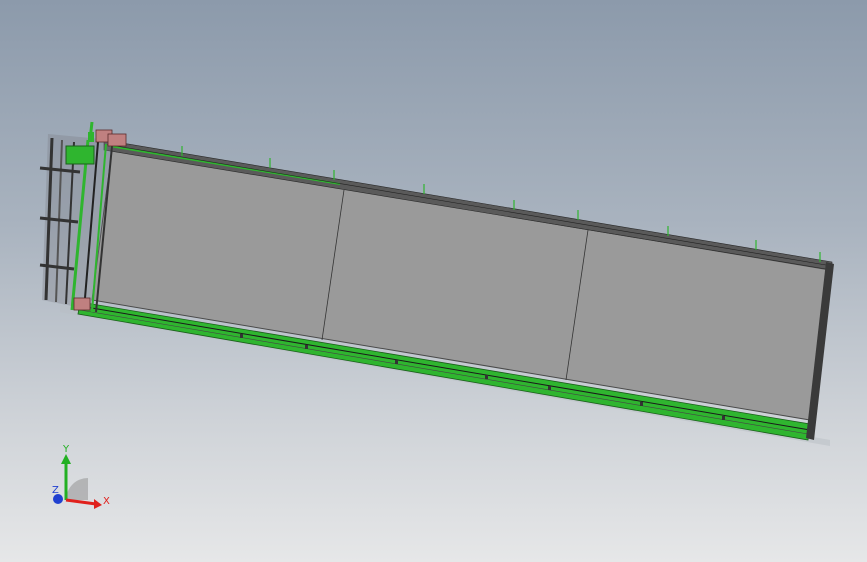 Image resolution: width=867 pixels, height=562 pixels. Describe the element at coordinates (66, 459) in the screenshot. I see `y-axis-arrow` at that location.